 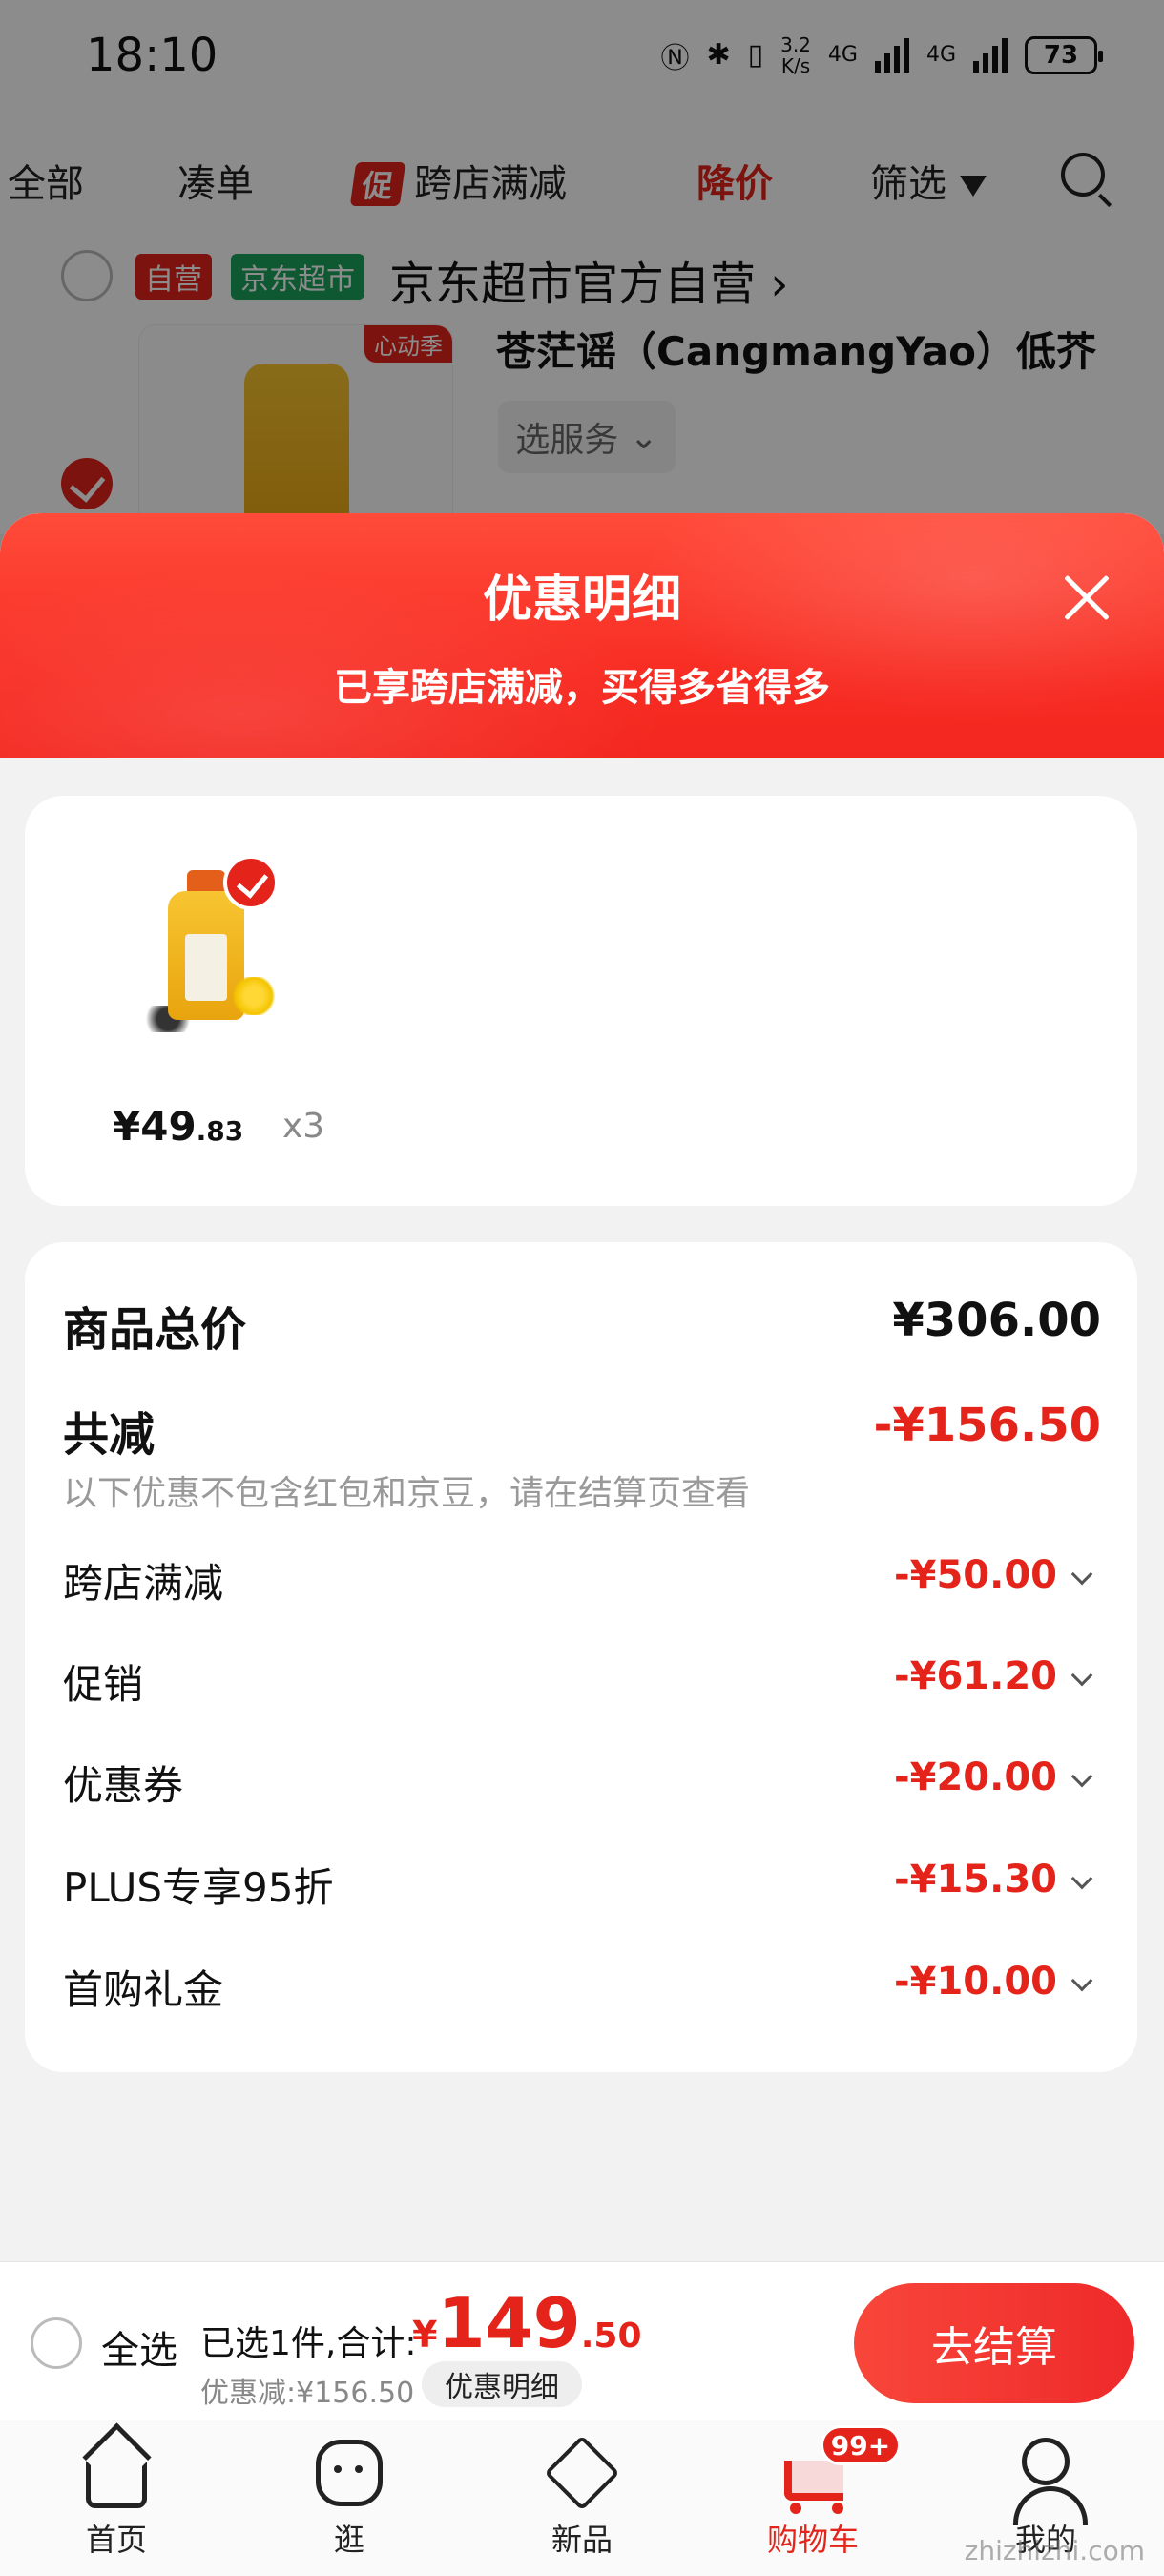 I want to click on discount-note: 以下优惠不包含红包和京豆，请在结算页查看, so click(x=407, y=1493).